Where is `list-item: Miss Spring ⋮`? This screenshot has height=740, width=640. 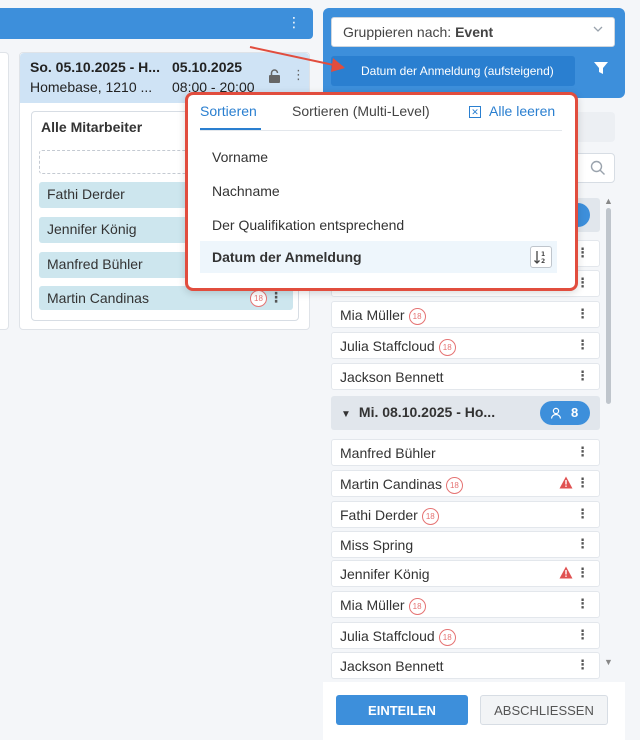 list-item: Miss Spring ⋮ is located at coordinates (465, 544).